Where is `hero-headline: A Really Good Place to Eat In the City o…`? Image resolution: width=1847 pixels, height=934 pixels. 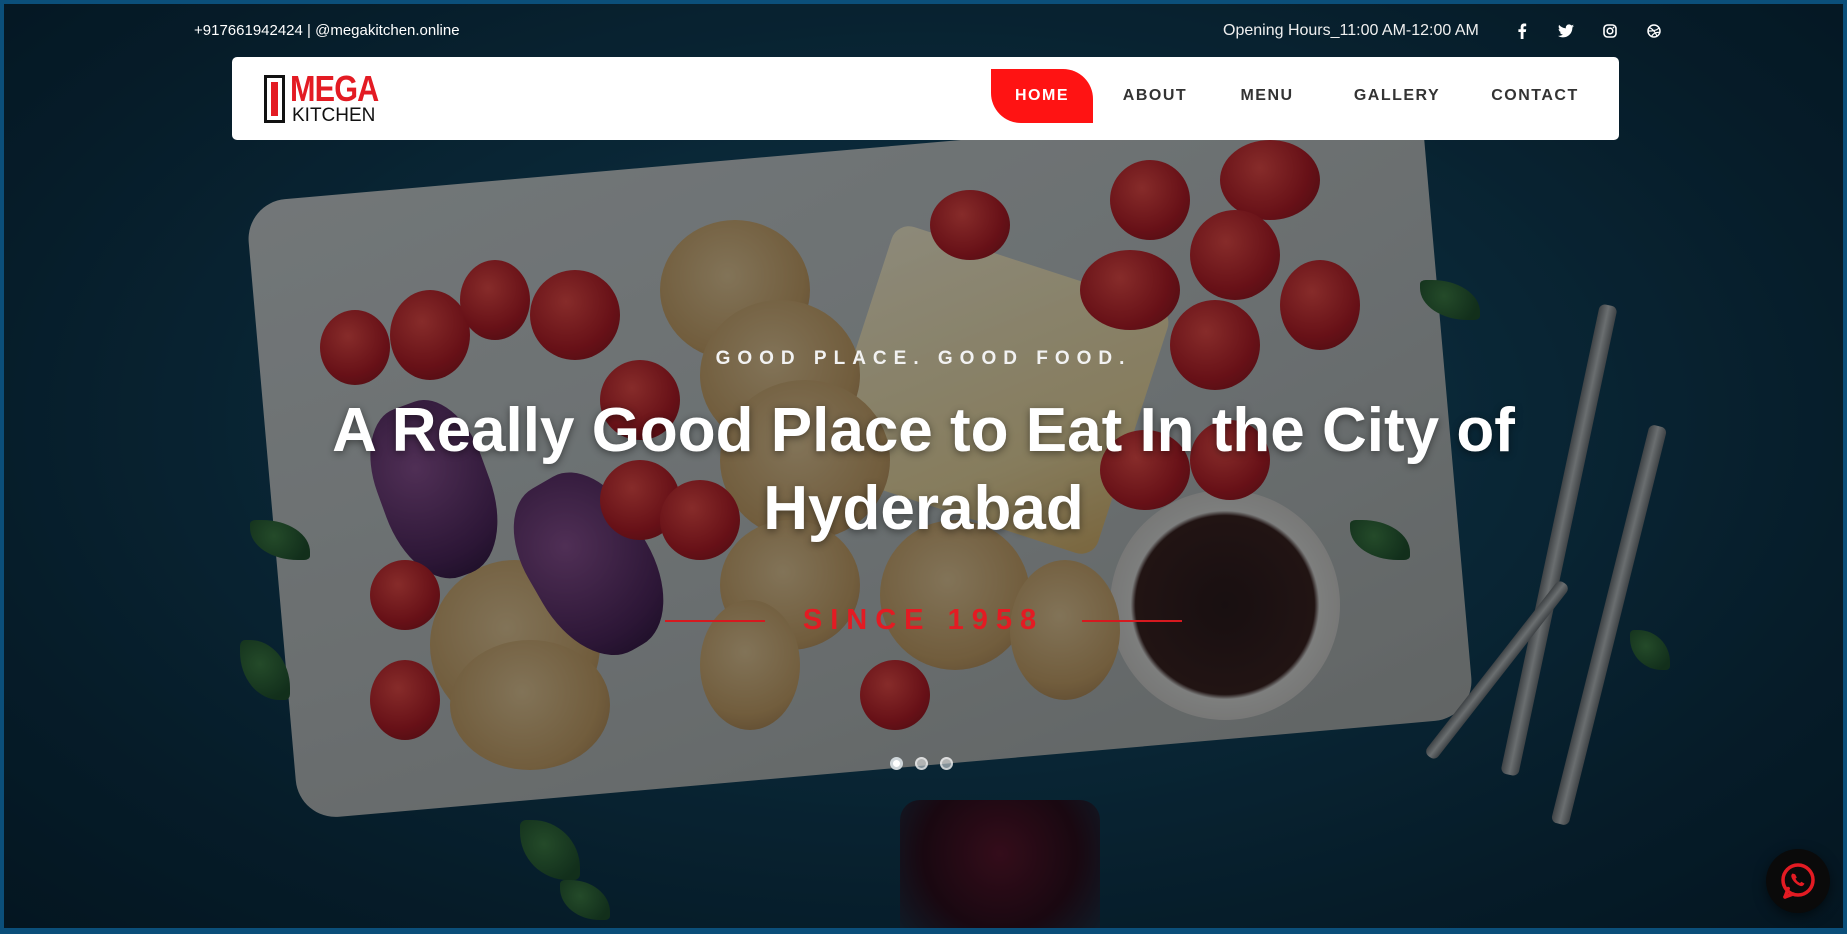 hero-headline: A Really Good Place to Eat In the City o… is located at coordinates (923, 469).